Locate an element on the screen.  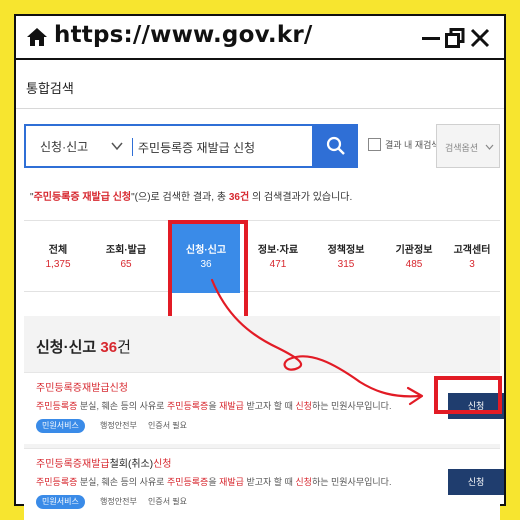
tab-highlight-box is located at coordinates (208, 272).